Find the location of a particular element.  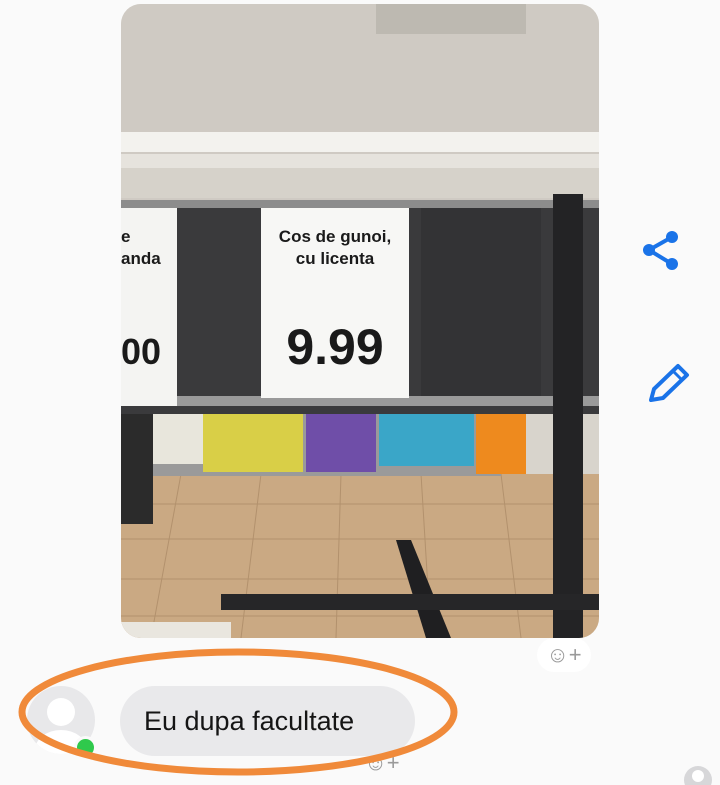

floor-paper is located at coordinates (176, 630).